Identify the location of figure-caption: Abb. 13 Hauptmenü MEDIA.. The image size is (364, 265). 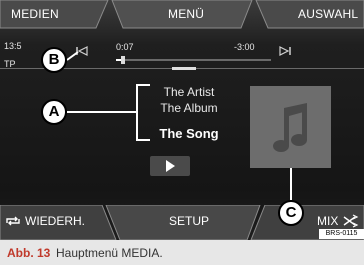
(182, 252).